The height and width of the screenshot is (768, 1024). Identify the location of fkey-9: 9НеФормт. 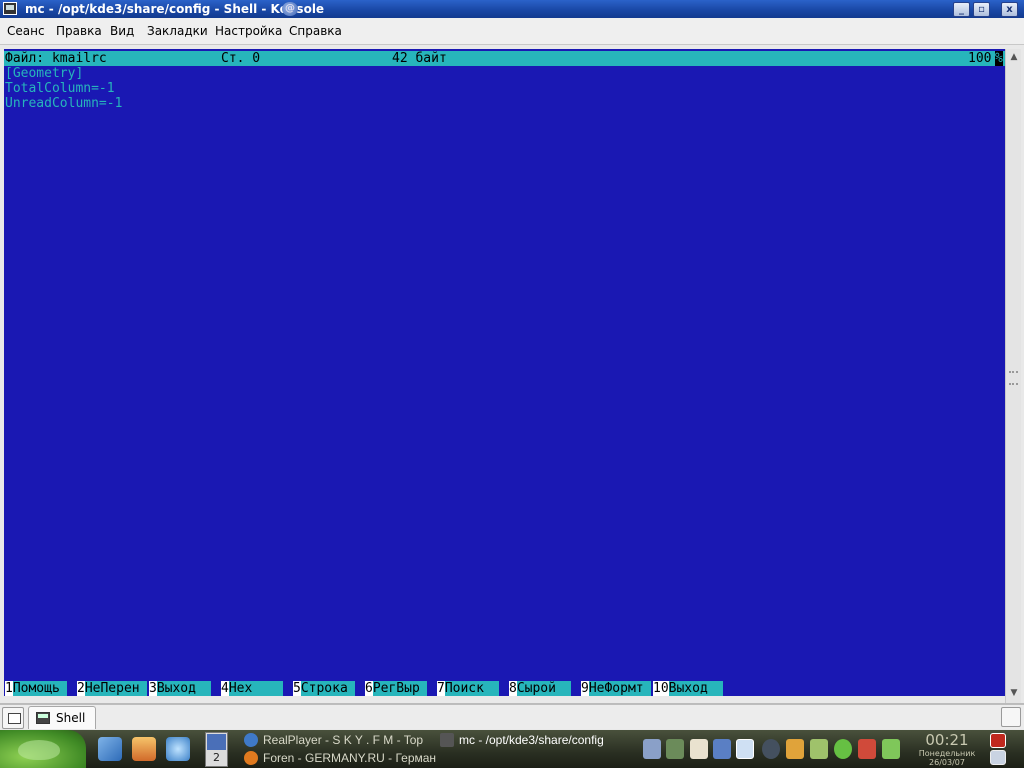
(616, 688).